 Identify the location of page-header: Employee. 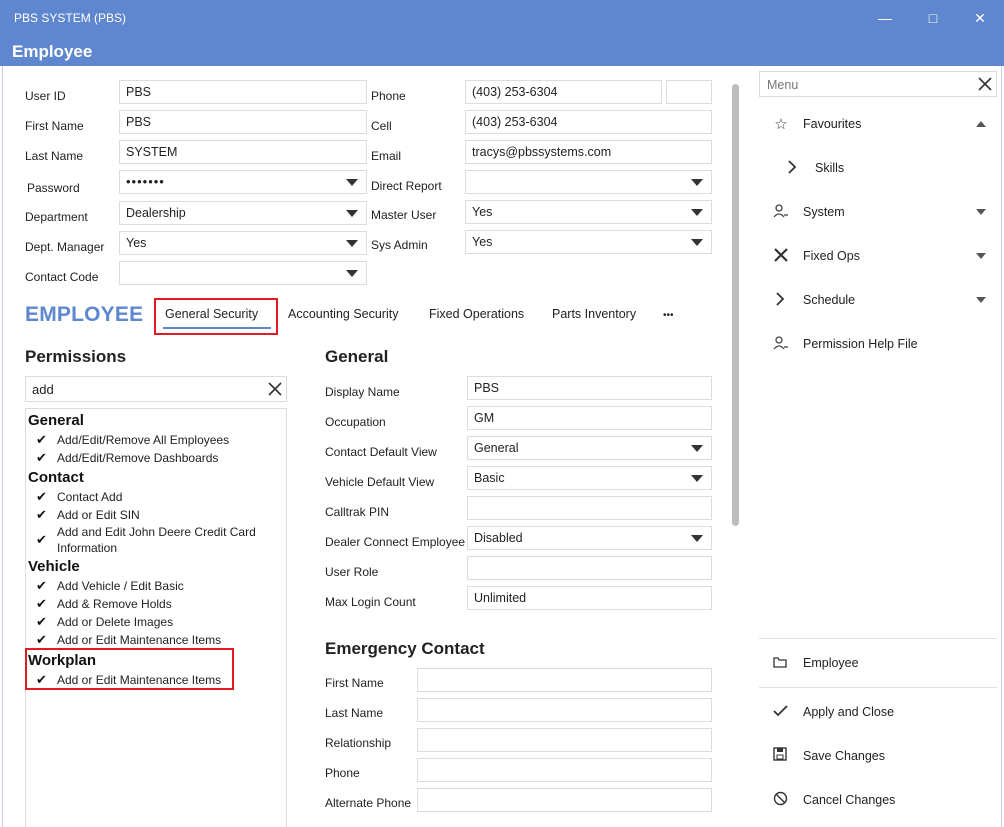
(502, 51).